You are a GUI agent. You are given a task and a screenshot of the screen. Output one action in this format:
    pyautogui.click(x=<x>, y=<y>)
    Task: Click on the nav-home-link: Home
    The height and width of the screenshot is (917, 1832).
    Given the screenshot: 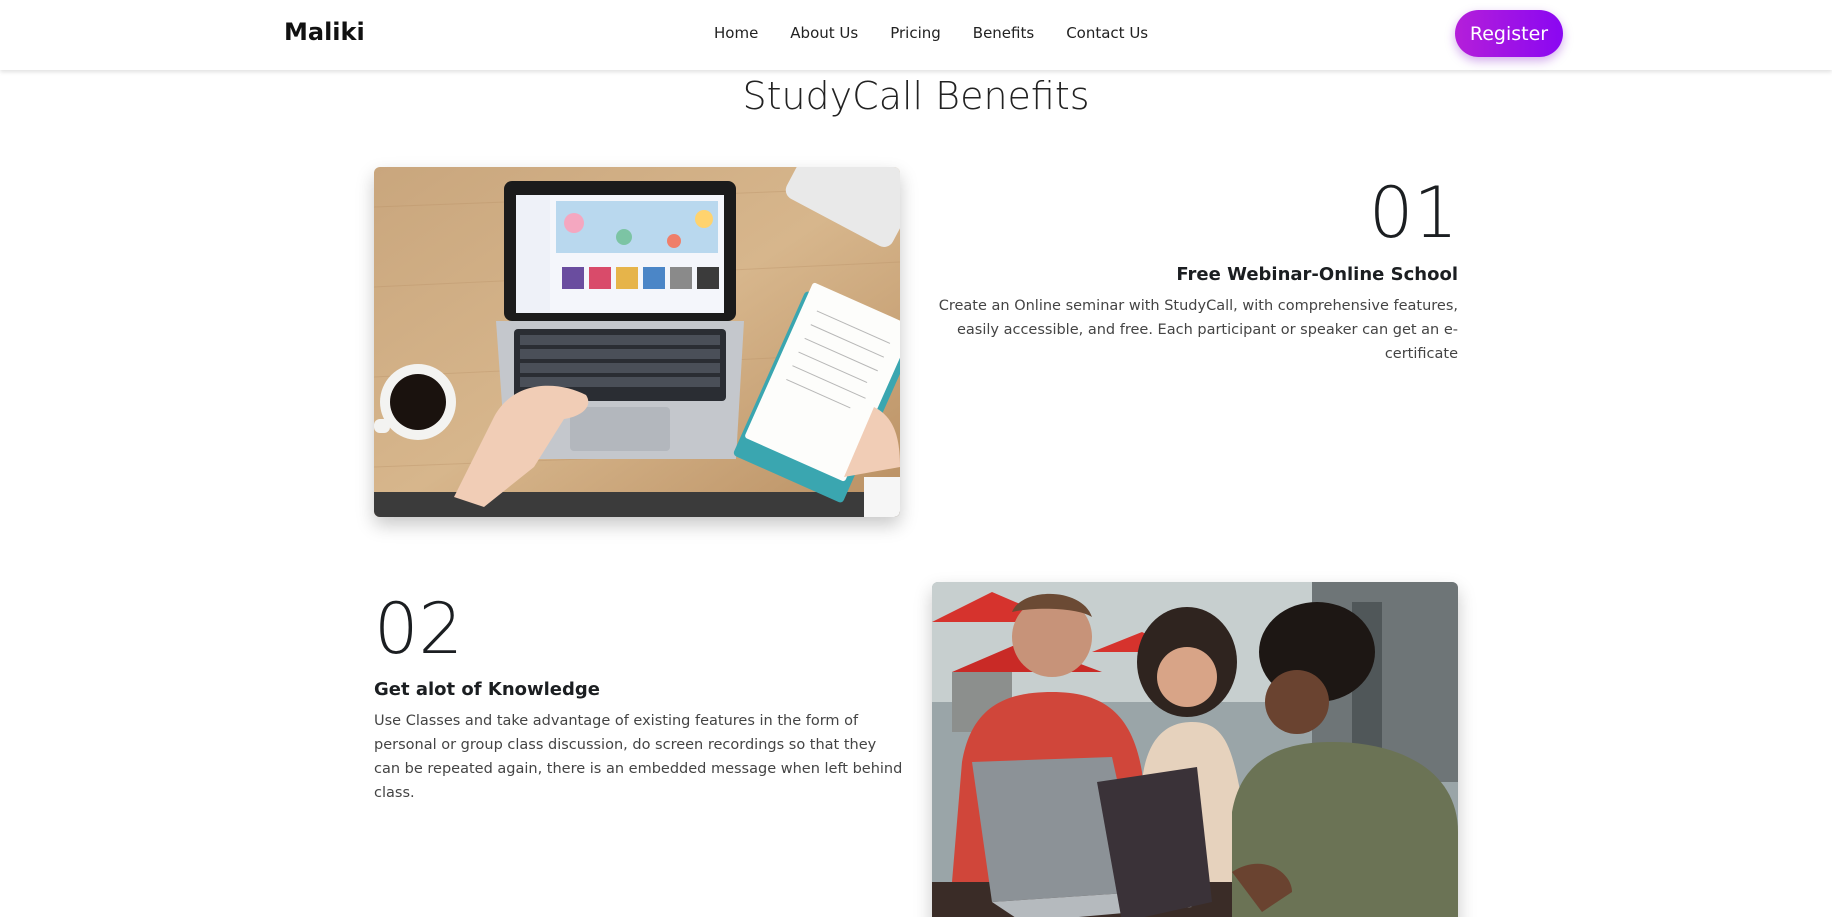 What is the action you would take?
    pyautogui.click(x=736, y=33)
    